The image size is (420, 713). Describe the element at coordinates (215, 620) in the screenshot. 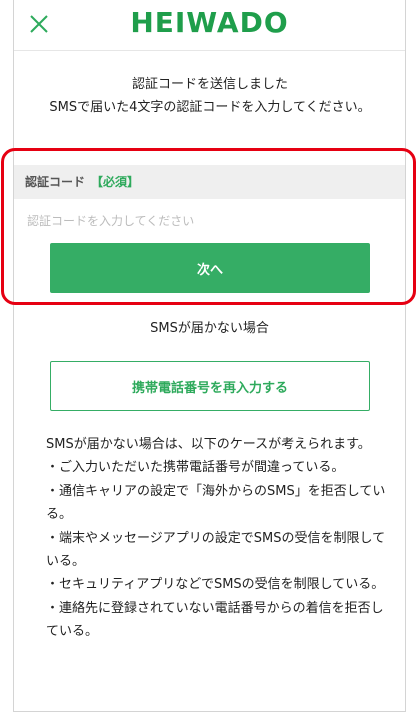

I see `notes-case: ・連絡先に登録されていない電話番号からの着信を拒否している。` at that location.